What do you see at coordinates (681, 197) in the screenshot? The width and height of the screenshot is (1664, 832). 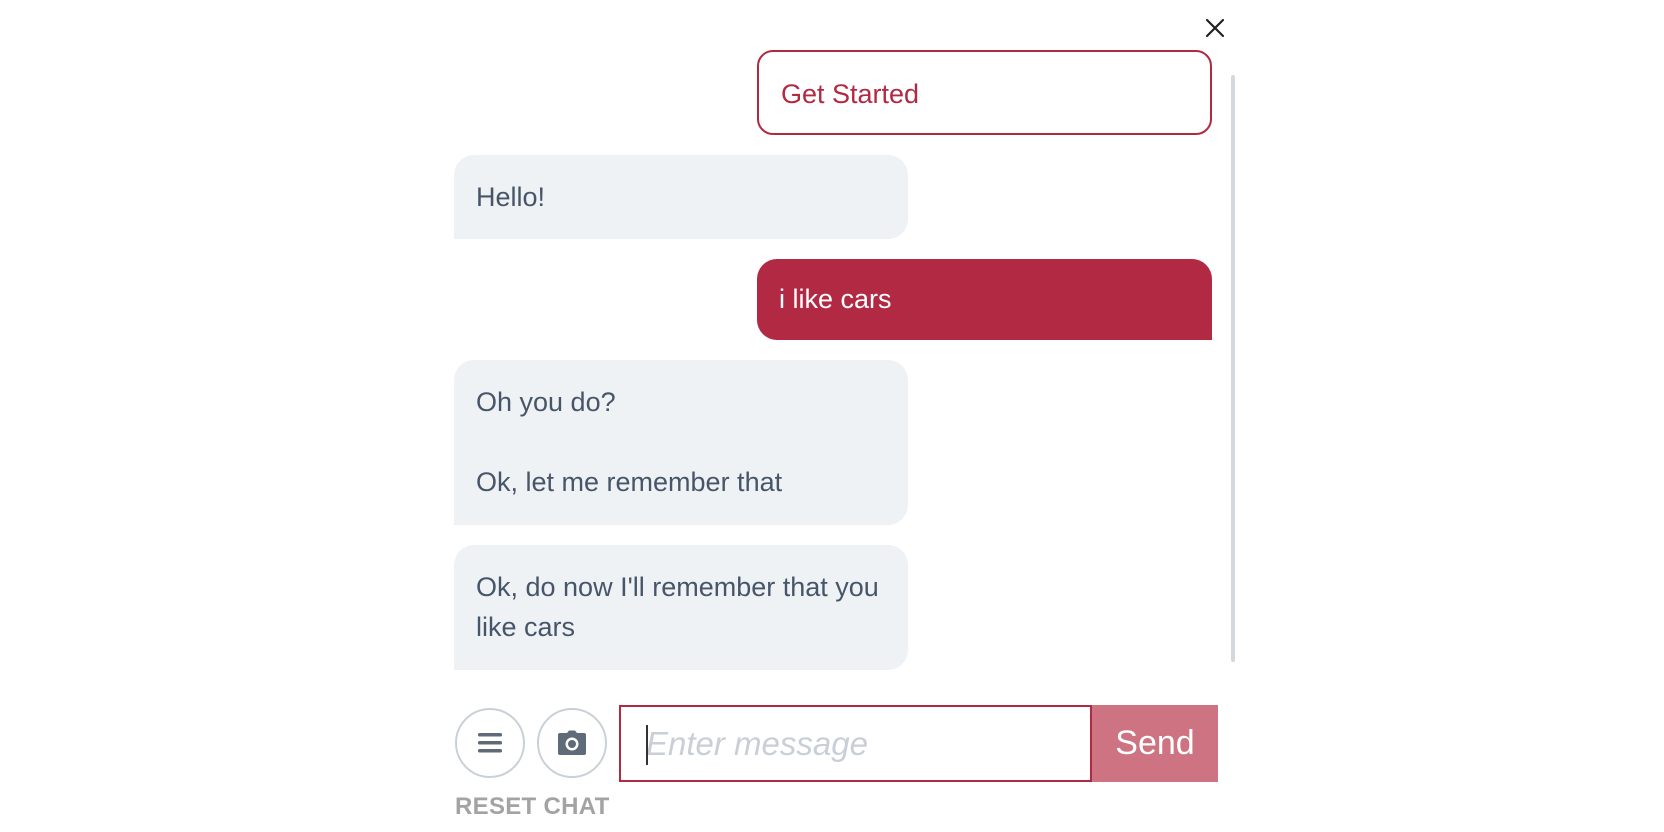 I see `bot-message: Hello!` at bounding box center [681, 197].